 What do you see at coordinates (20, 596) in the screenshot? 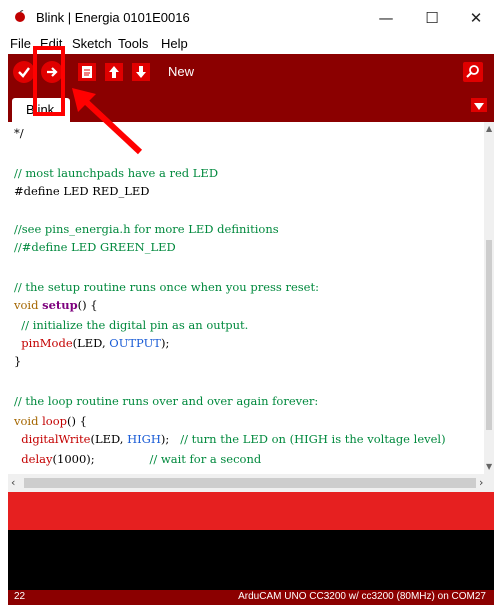
I see `line-number: 22` at bounding box center [20, 596].